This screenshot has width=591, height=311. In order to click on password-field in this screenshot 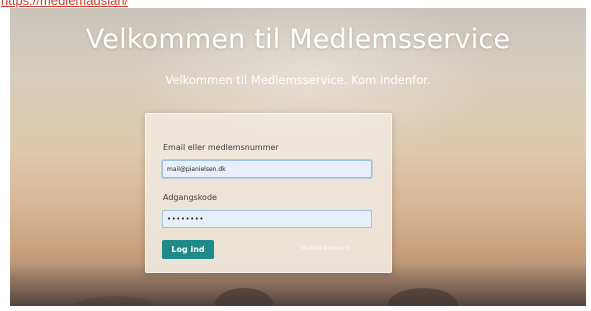, I will do `click(267, 219)`.